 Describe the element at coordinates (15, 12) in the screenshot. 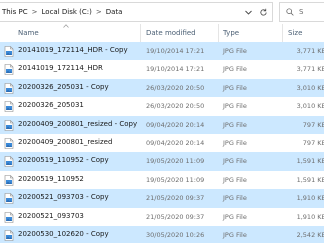

I see `breadcrumb-this-pc: This PC` at that location.